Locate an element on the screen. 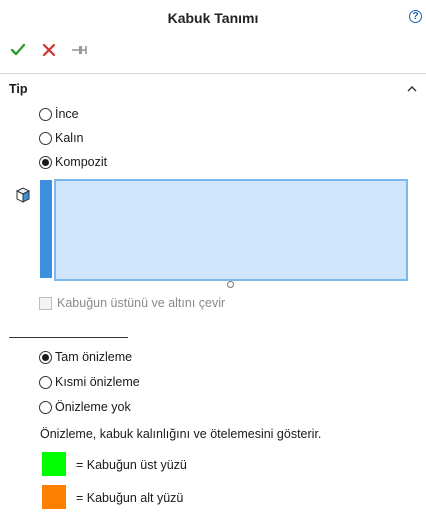 The image size is (426, 522). title-bar: Kabuk Tanımı ? is located at coordinates (213, 19).